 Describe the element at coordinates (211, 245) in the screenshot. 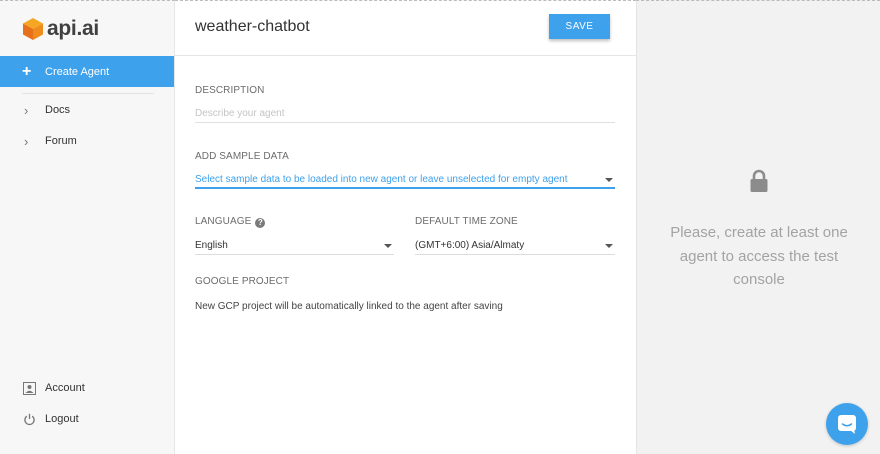

I see `language-value: English` at that location.